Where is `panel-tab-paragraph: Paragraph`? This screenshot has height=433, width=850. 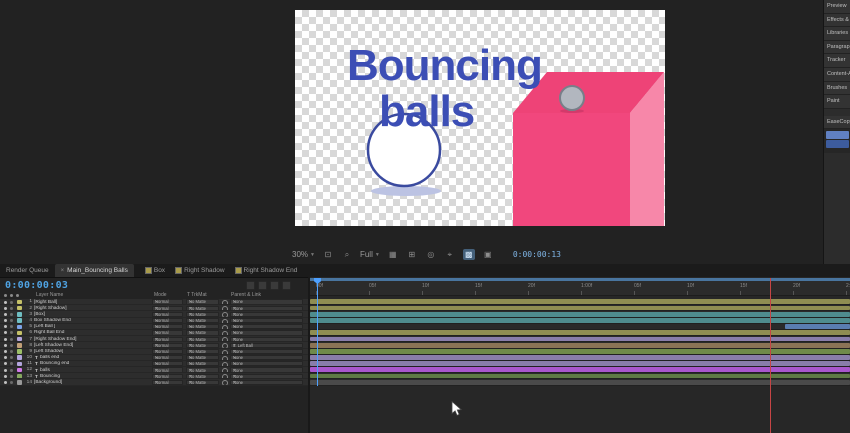
panel-tab-paragraph: Paragraph is located at coordinates (837, 47).